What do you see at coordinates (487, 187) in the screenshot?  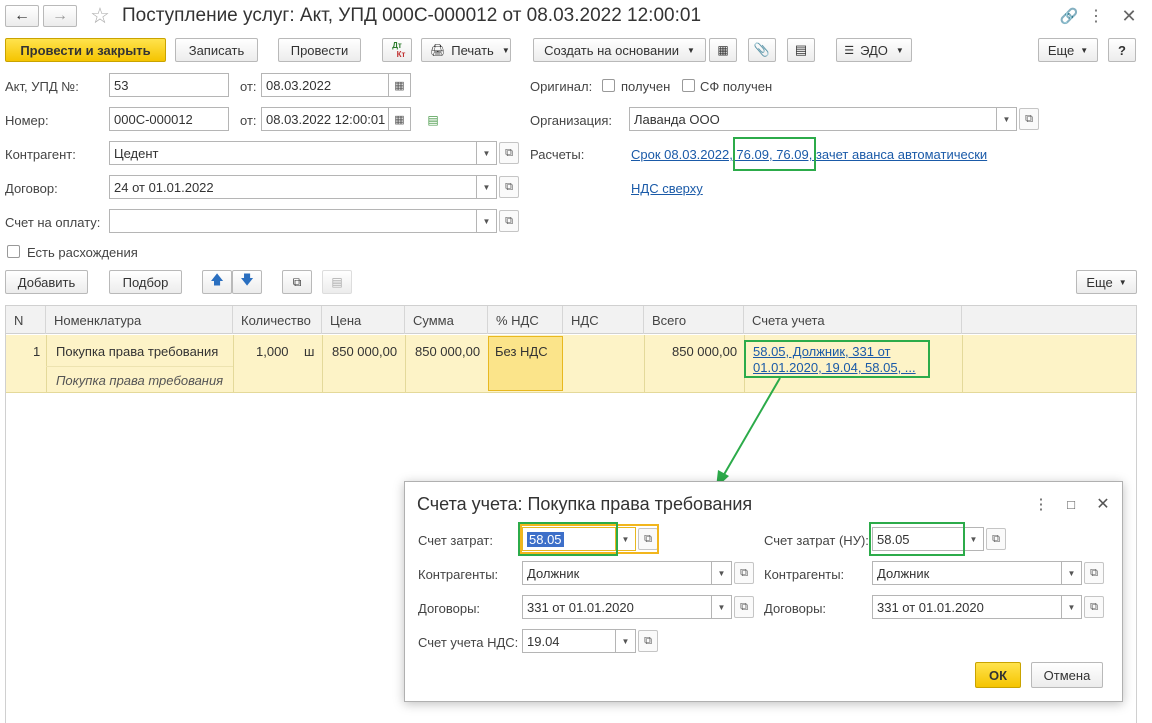 I see `contract-dropdown: ▼` at bounding box center [487, 187].